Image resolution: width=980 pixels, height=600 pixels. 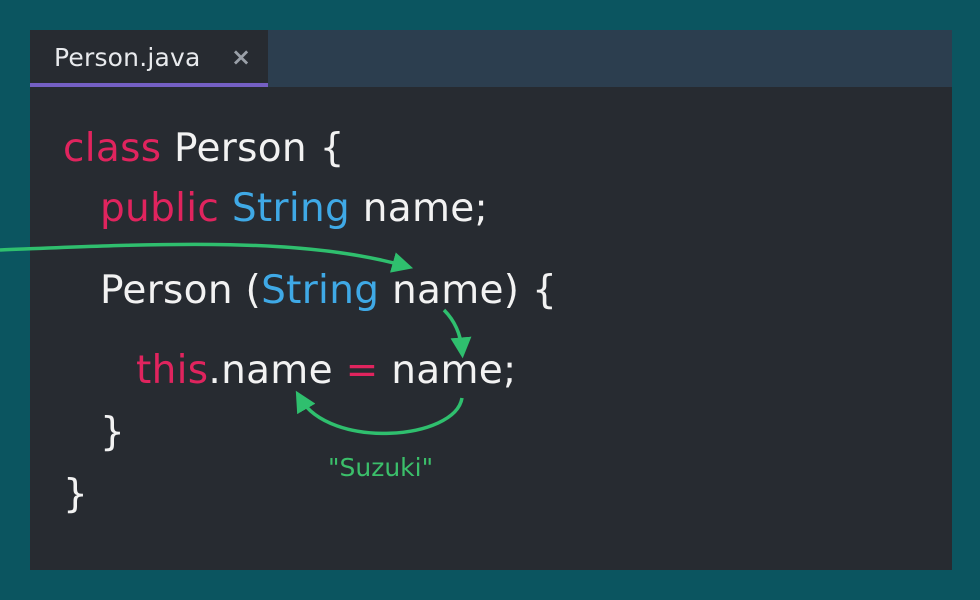 I want to click on value-label: "Suzuki", so click(x=381, y=467).